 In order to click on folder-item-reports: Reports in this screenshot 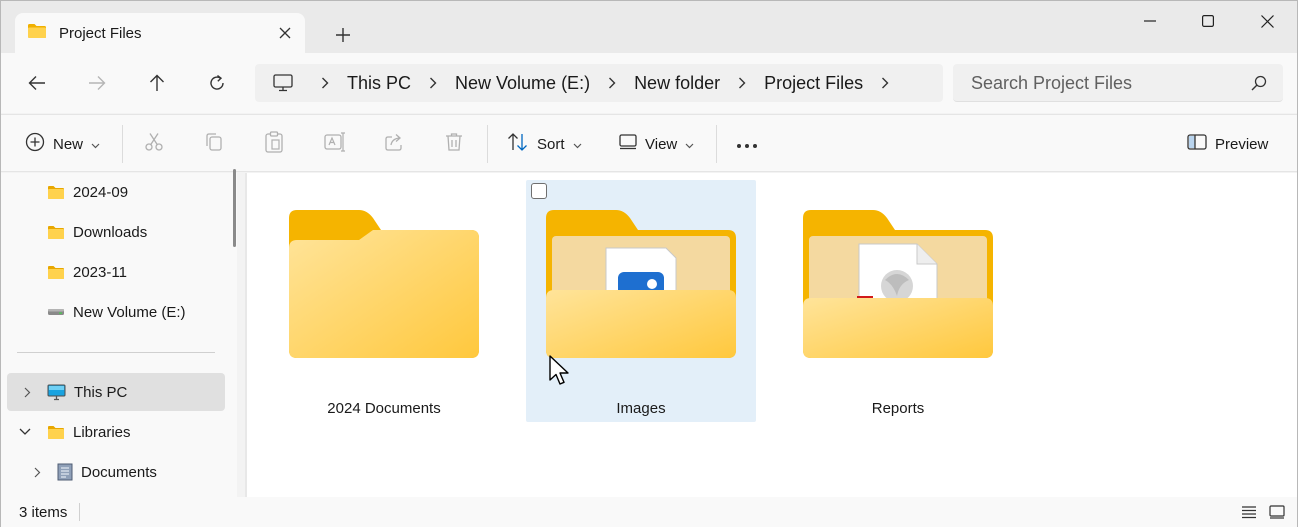, I will do `click(898, 301)`.